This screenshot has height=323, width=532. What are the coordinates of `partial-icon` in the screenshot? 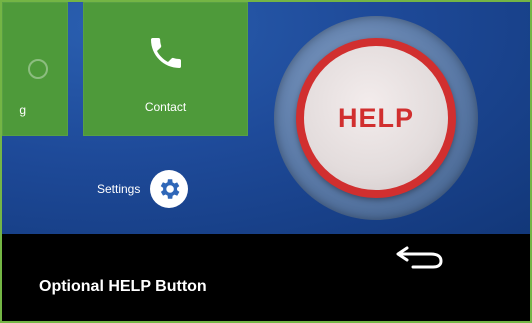 It's located at (38, 69).